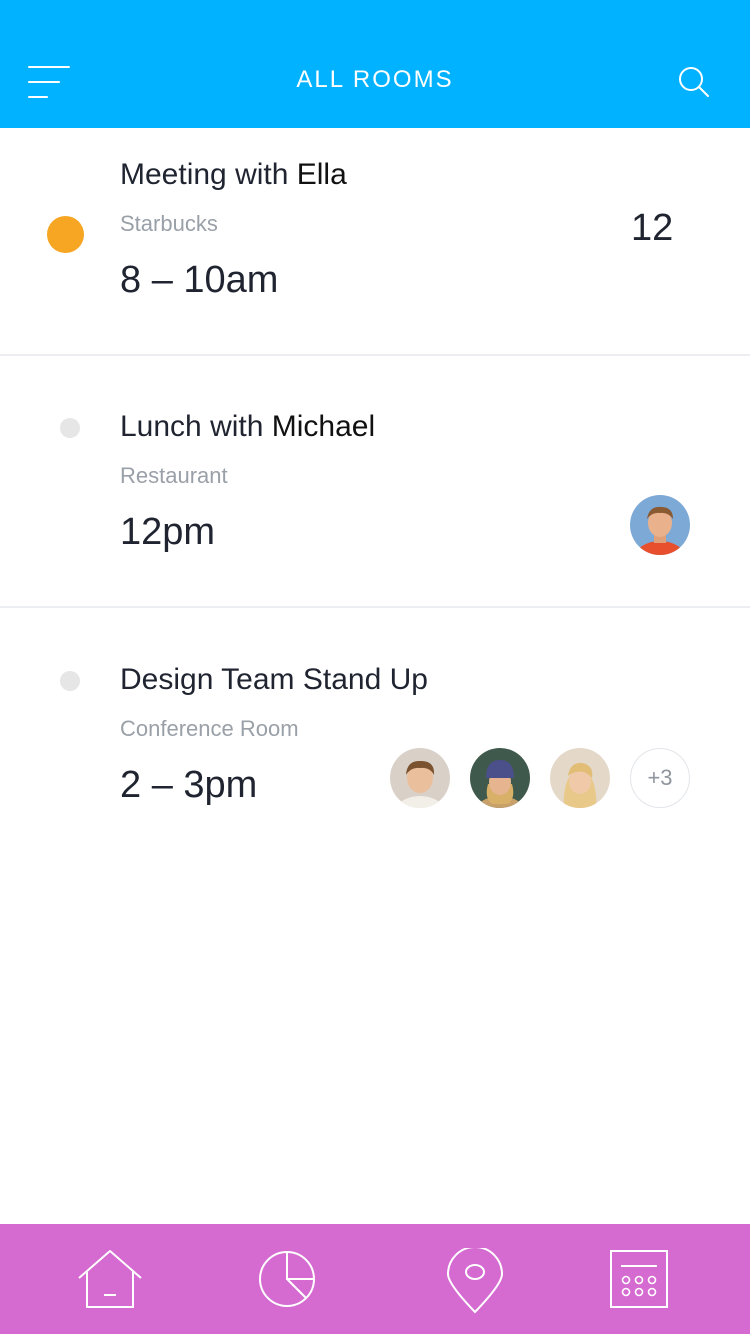 The width and height of the screenshot is (750, 1334). I want to click on tab-location, so click(475, 1280).